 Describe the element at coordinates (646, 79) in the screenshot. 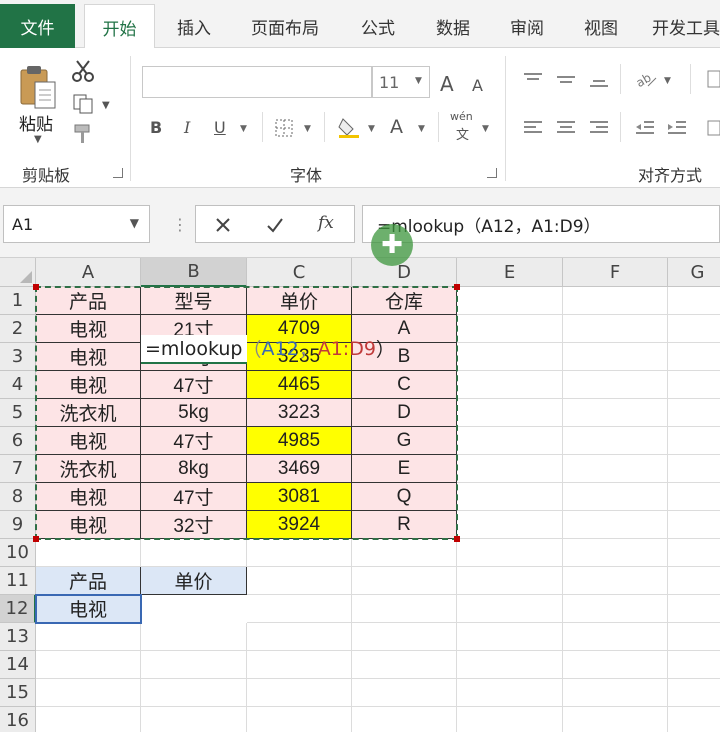

I see `orientation-icon: ab` at that location.